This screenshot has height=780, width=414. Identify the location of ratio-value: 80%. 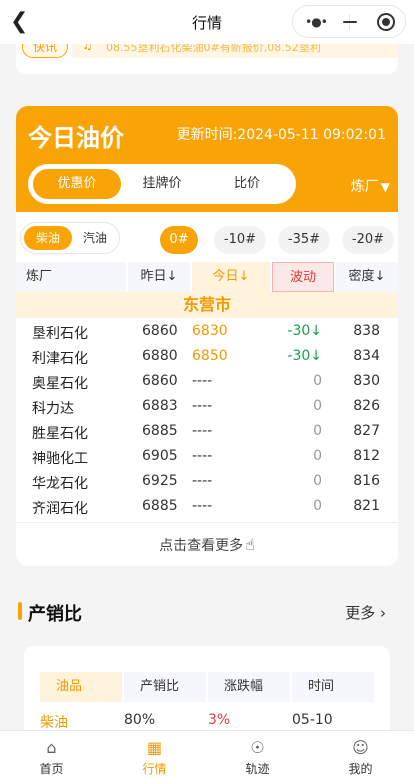
(140, 720).